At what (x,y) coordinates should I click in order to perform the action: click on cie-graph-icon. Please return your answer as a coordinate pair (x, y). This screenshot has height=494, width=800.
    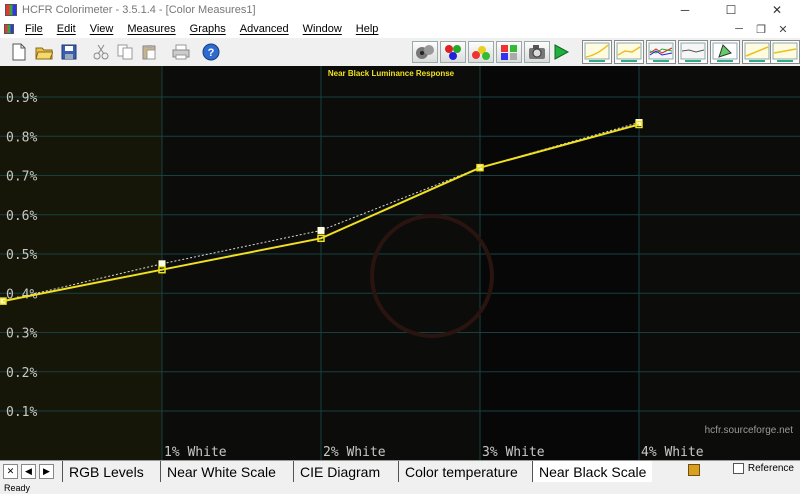
    Looking at the image, I should click on (725, 52).